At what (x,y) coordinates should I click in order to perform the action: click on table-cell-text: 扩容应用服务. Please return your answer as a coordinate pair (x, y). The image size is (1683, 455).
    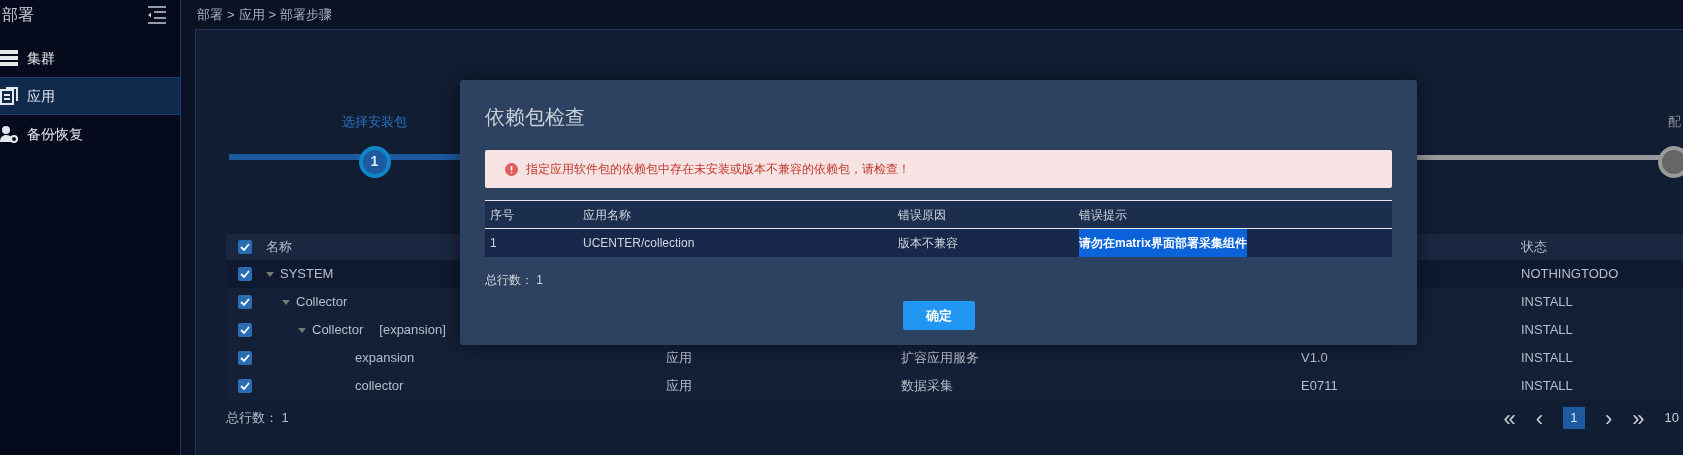
    Looking at the image, I should click on (940, 358).